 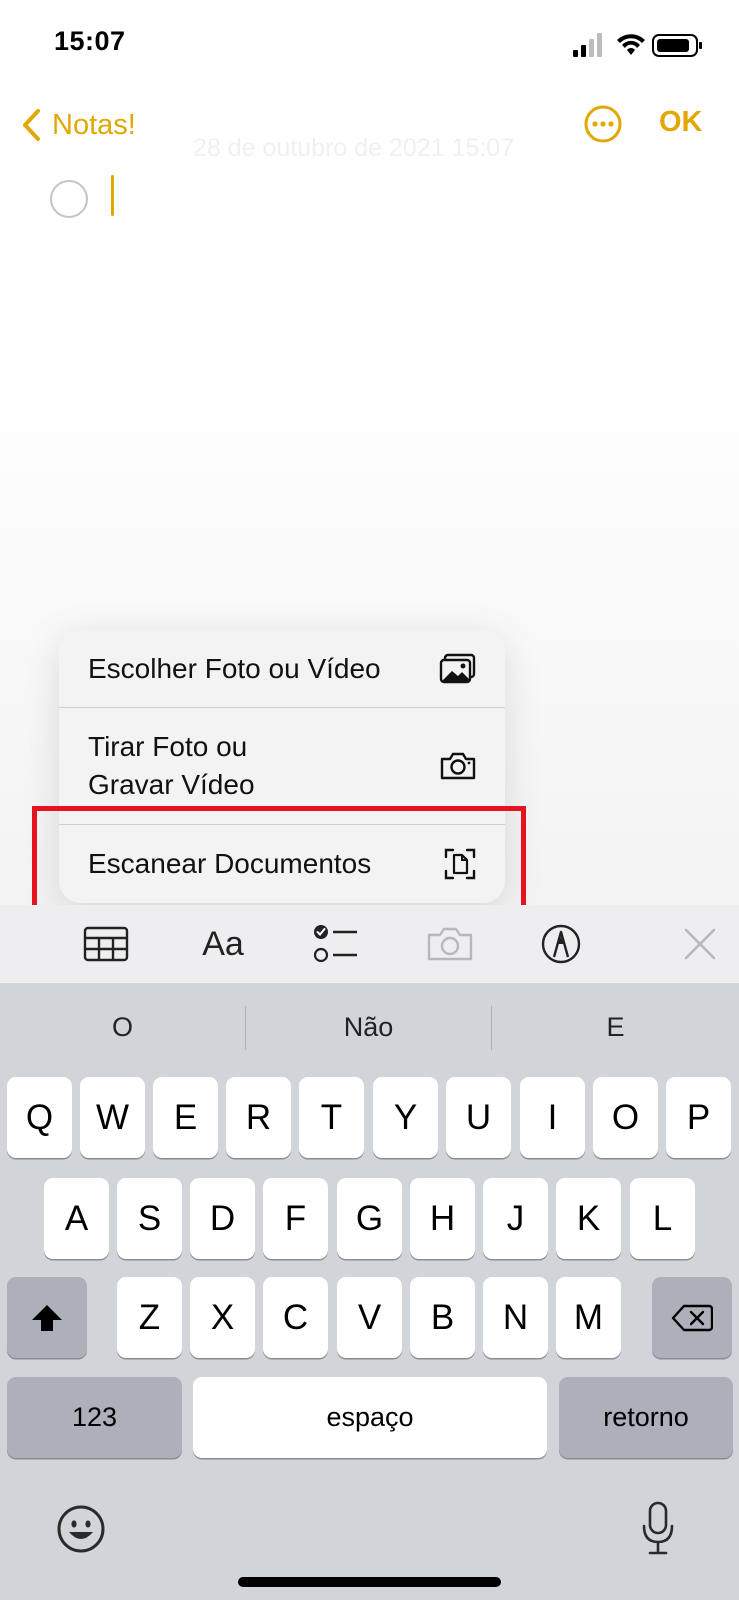 I want to click on menu-item-choose-photo: Escolher Foto ou Vídeo, so click(x=282, y=669).